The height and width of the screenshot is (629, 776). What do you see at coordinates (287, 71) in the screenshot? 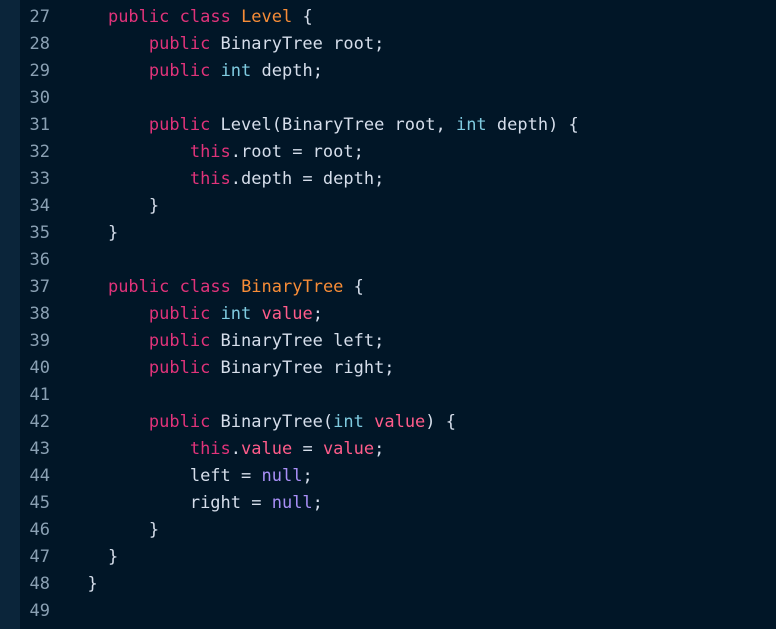
I see `code-token: depth;` at bounding box center [287, 71].